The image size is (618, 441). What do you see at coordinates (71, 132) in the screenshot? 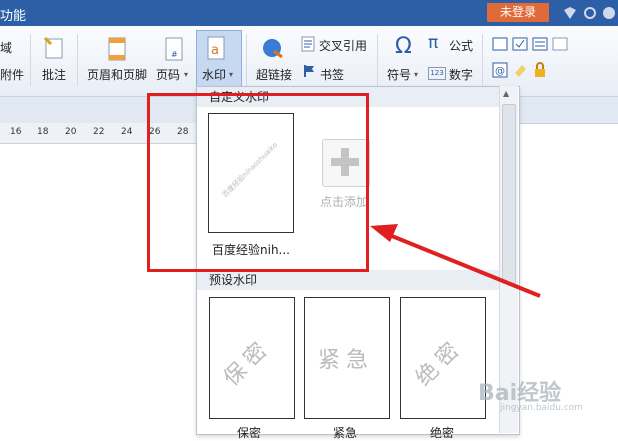
I see `ruler-tick: 20` at bounding box center [71, 132].